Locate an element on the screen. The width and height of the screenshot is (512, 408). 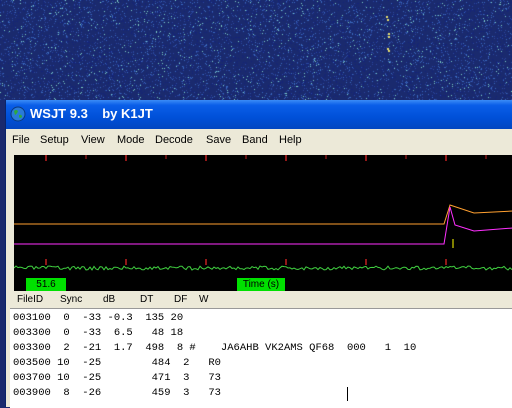
globe-icon is located at coordinates (18, 114).